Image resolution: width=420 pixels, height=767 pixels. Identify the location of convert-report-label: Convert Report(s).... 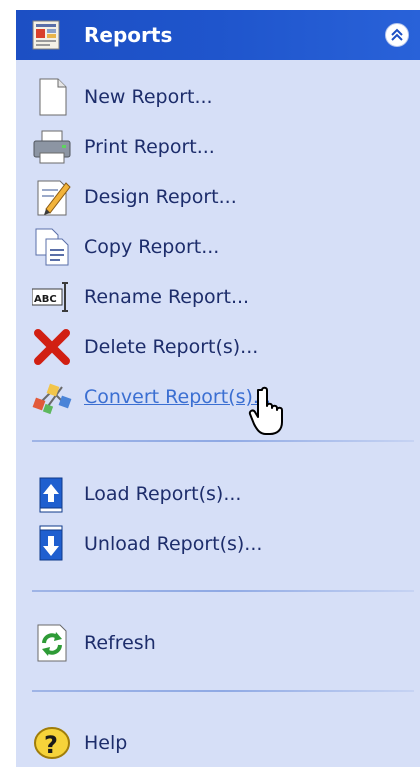
(177, 397).